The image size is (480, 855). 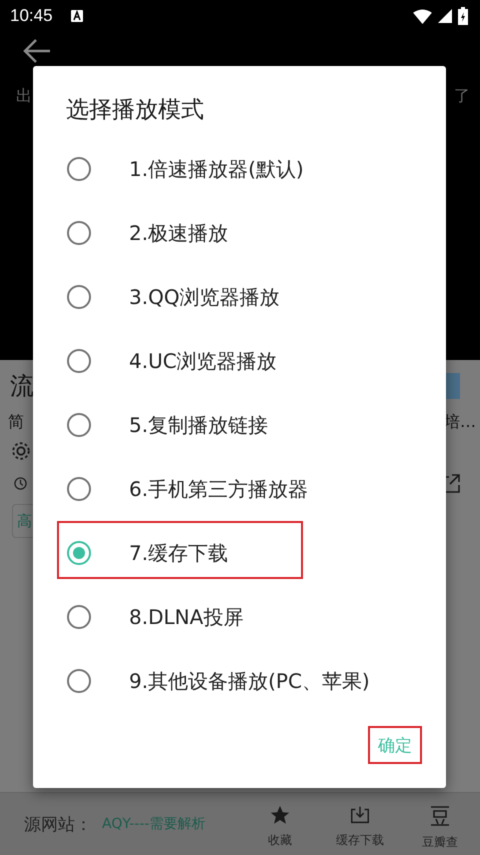 I want to click on option-label: 5.复制播放链接, so click(x=198, y=425).